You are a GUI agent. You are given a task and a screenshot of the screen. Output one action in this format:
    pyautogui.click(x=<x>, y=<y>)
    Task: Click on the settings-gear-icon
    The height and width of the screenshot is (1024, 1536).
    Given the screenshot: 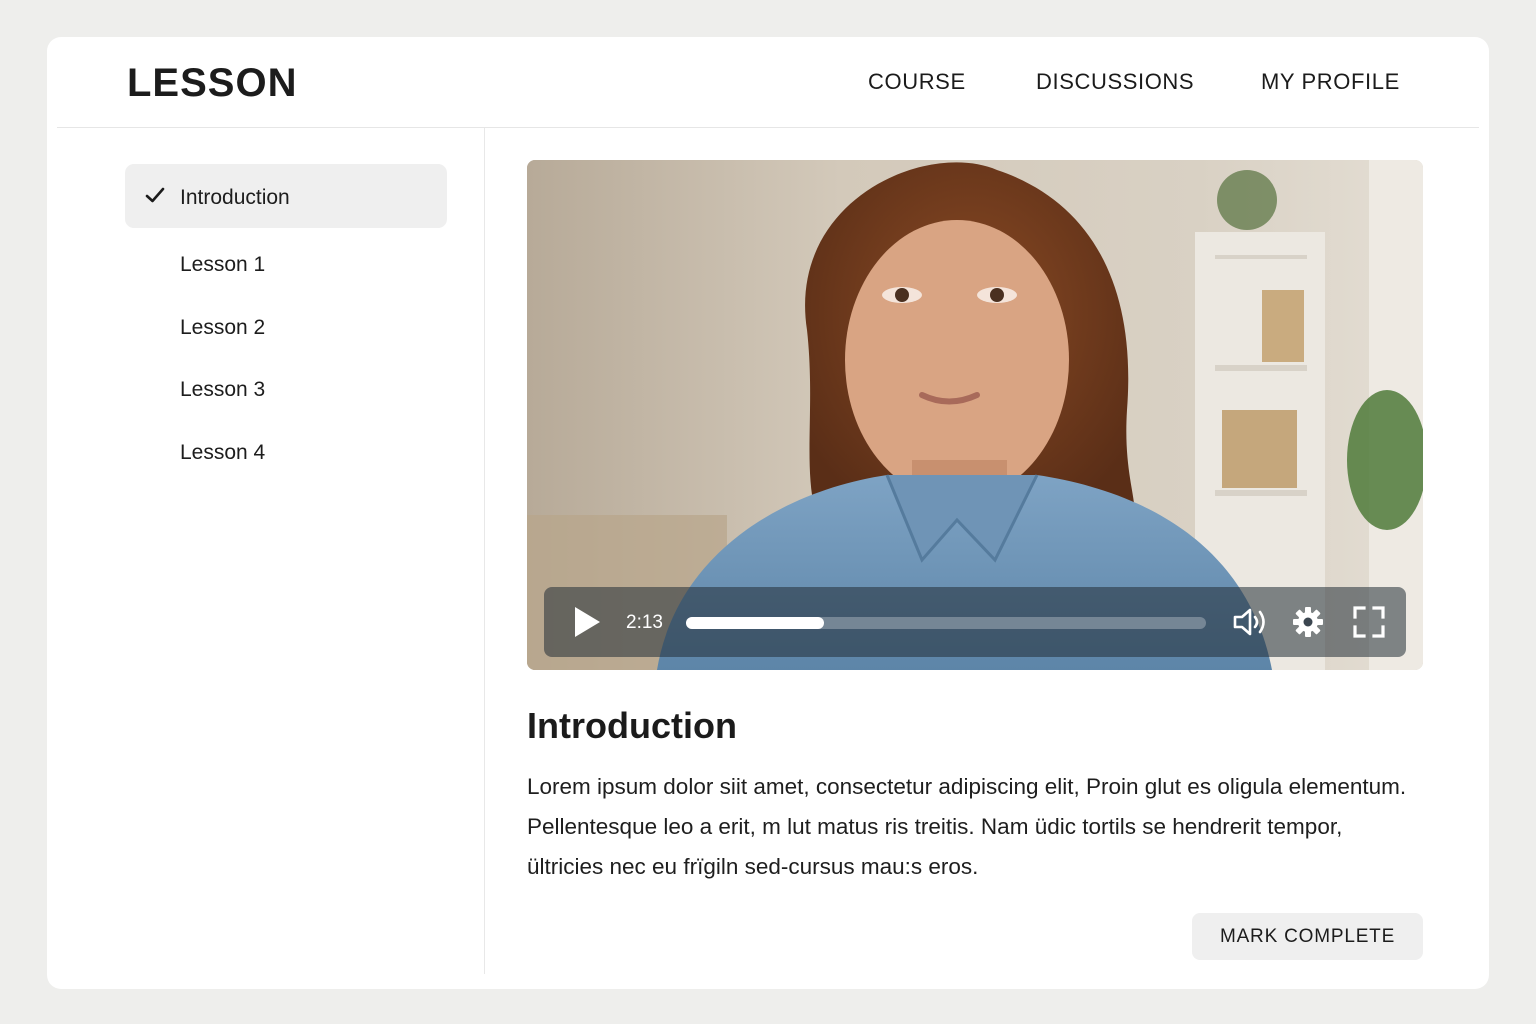 What is the action you would take?
    pyautogui.click(x=1308, y=622)
    